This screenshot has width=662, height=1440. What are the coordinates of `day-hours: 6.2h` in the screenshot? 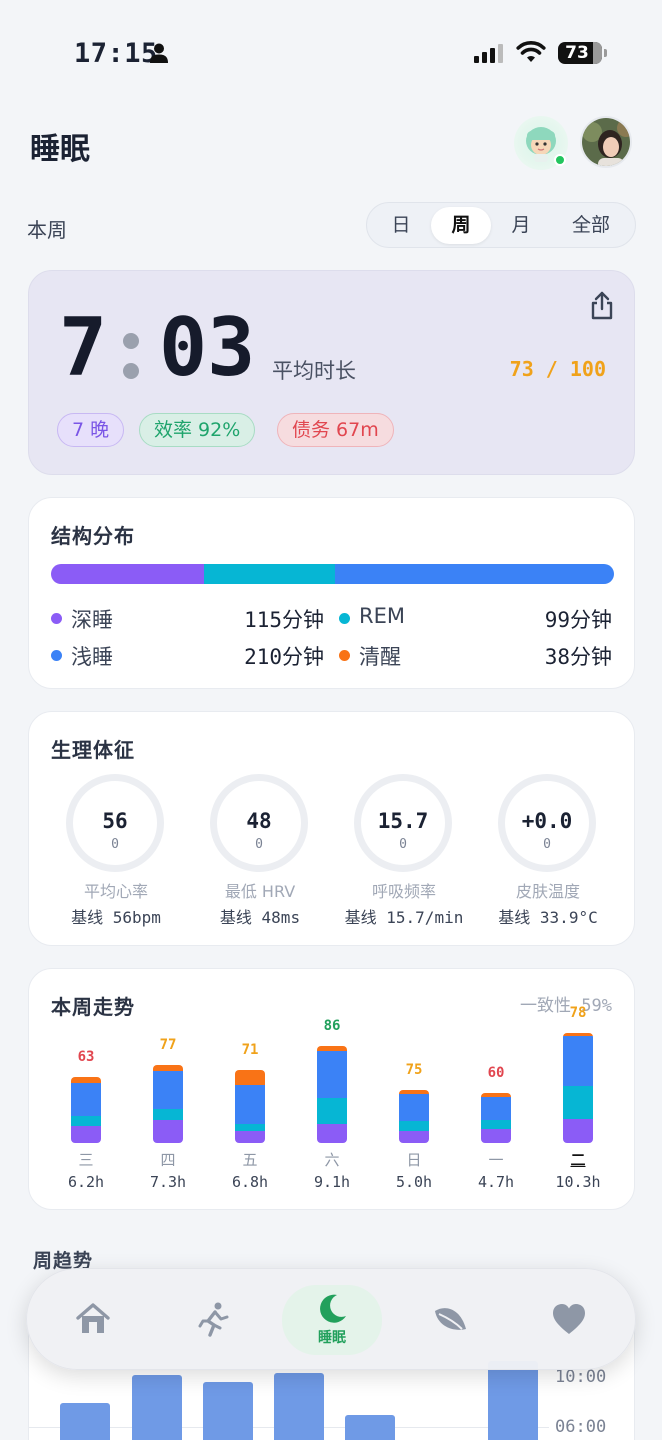 It's located at (86, 1182).